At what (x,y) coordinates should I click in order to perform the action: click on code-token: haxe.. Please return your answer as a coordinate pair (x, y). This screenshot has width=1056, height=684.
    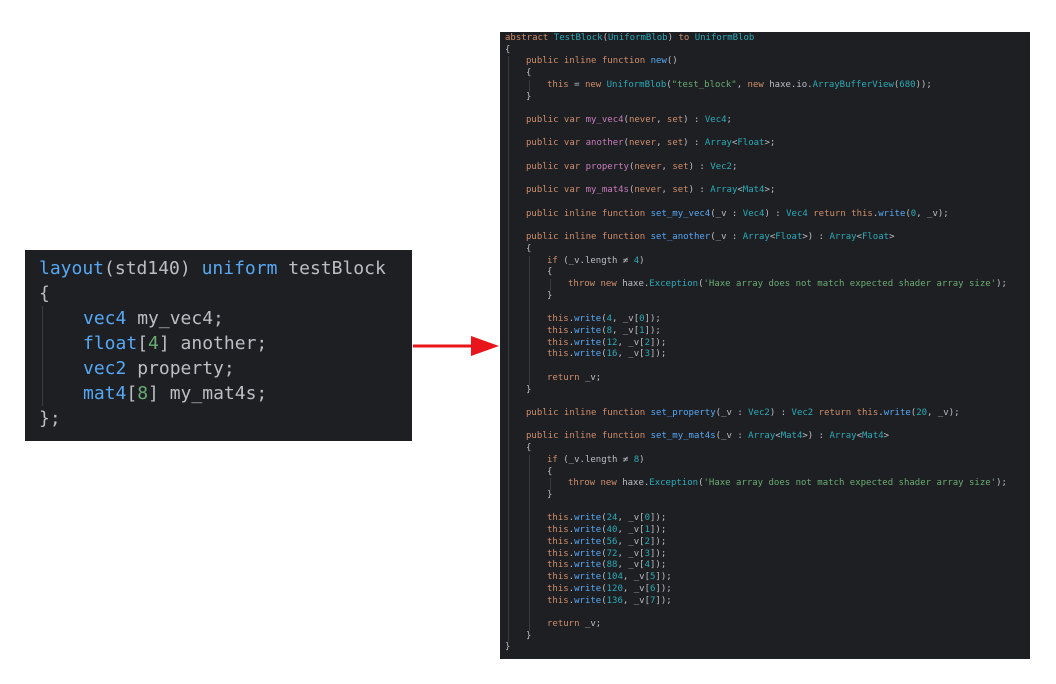
    Looking at the image, I should click on (636, 284).